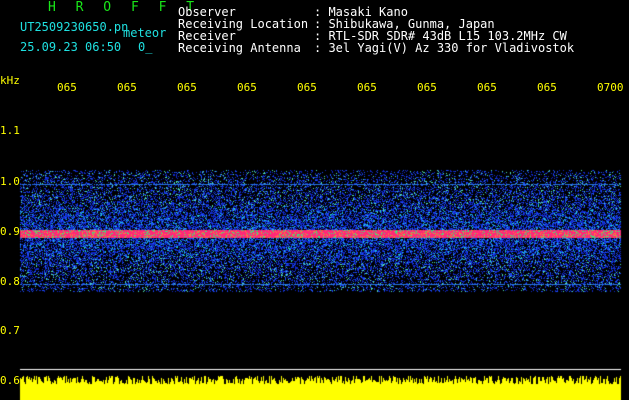 This screenshot has height=400, width=629. What do you see at coordinates (10, 281) in the screenshot?
I see `y-tick-label: 0.8` at bounding box center [10, 281].